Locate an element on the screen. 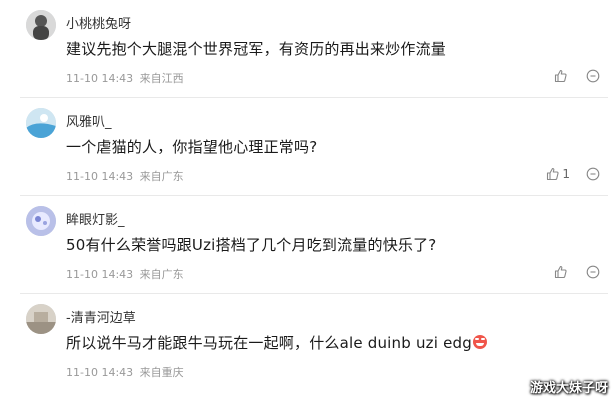 This screenshot has height=406, width=616. comment-meta: 11-10 14:43 来自重庆 is located at coordinates (126, 372).